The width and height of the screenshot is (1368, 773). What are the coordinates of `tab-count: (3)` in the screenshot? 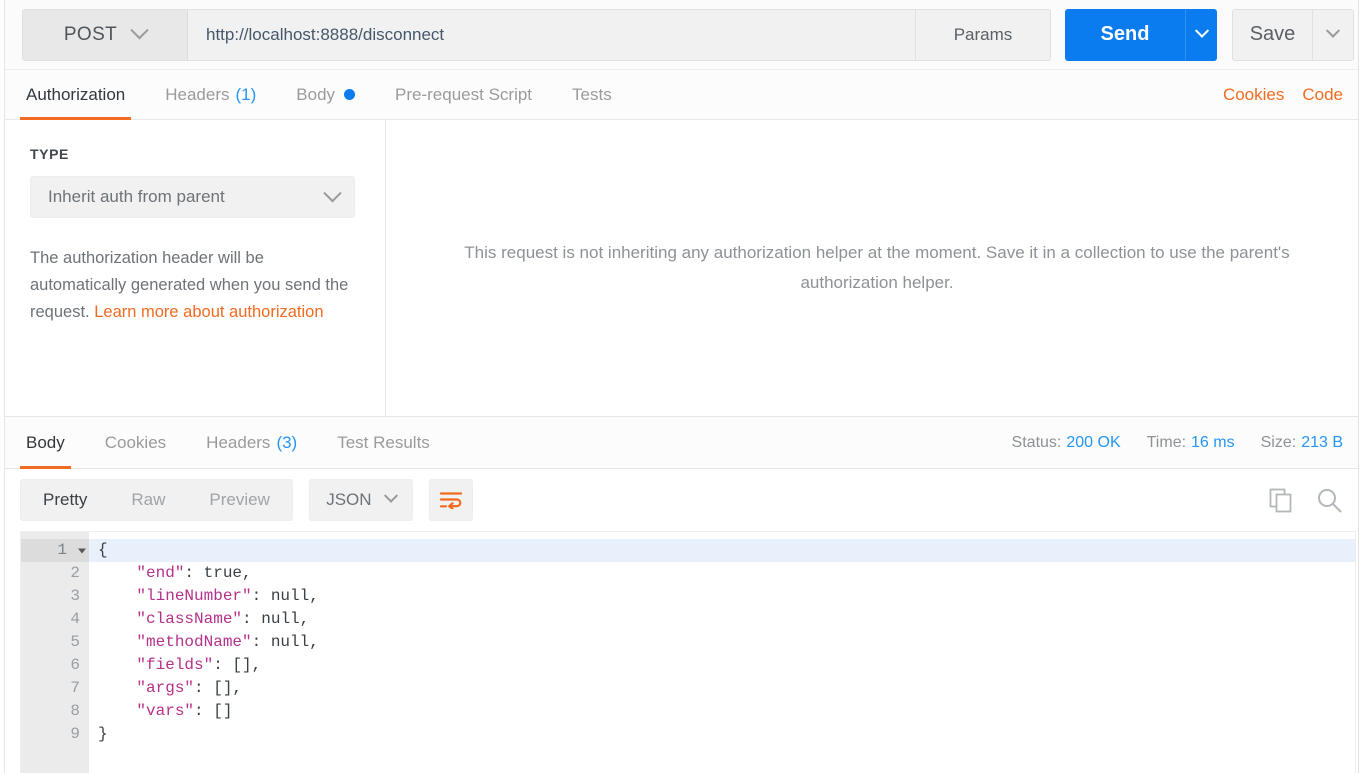 It's located at (287, 442).